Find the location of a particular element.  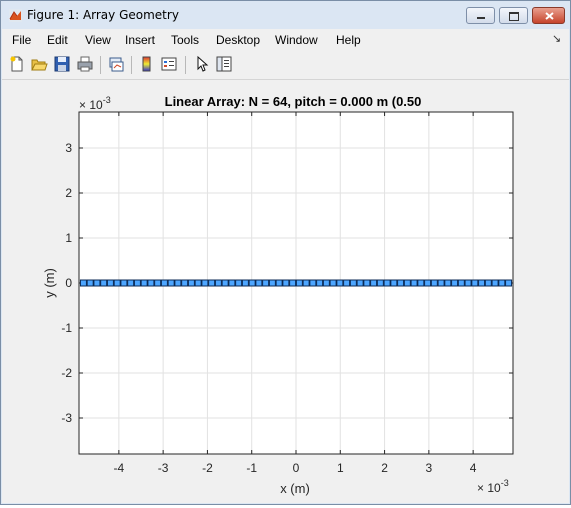

y-axis-label: y (m) is located at coordinates (49, 283).